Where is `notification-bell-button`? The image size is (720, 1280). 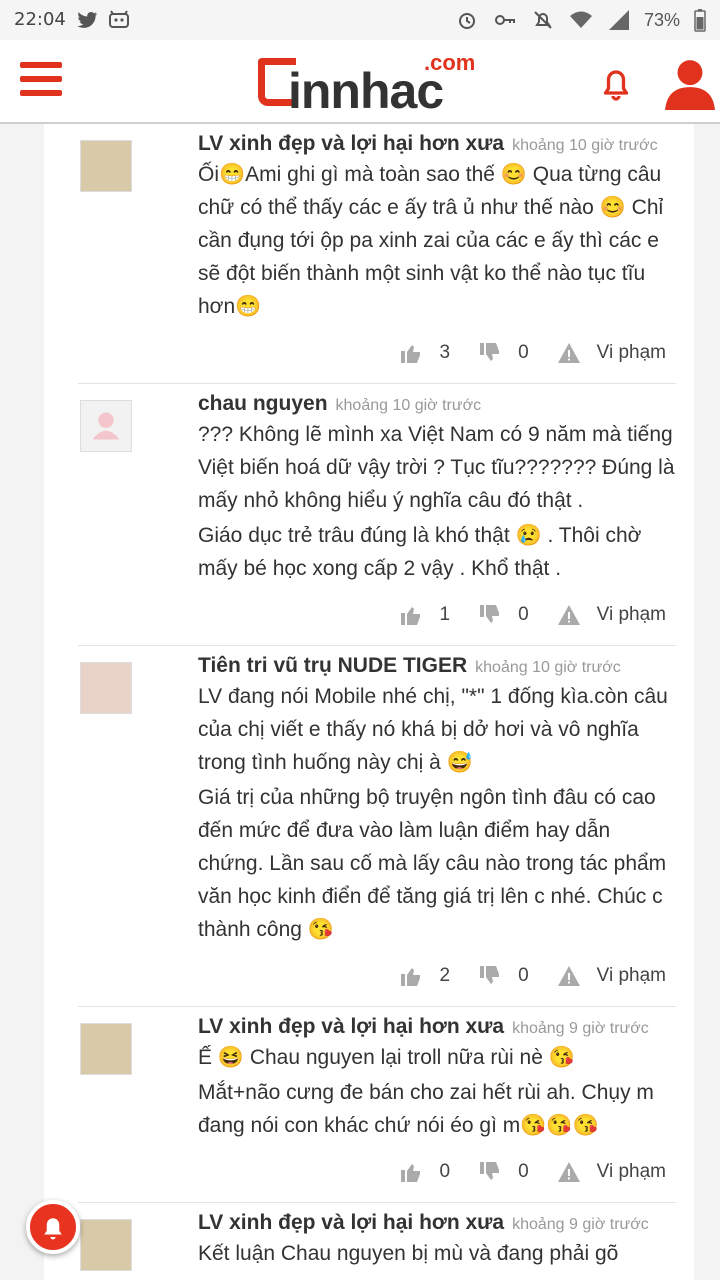 notification-bell-button is located at coordinates (53, 1227).